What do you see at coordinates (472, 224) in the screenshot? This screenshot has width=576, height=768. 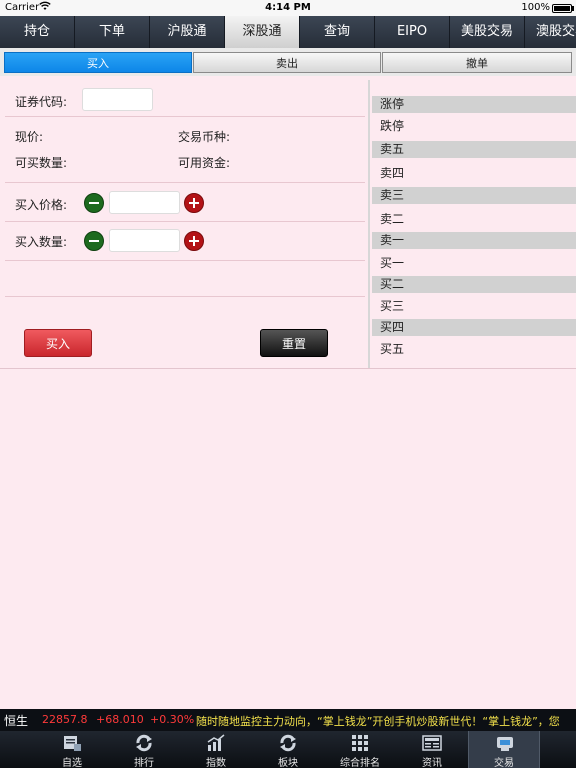 I see `quote-ladder: 涨停 跌停 卖五 卖四 卖三 卖二 卖一 买一 买二 买三 买四 买五` at bounding box center [472, 224].